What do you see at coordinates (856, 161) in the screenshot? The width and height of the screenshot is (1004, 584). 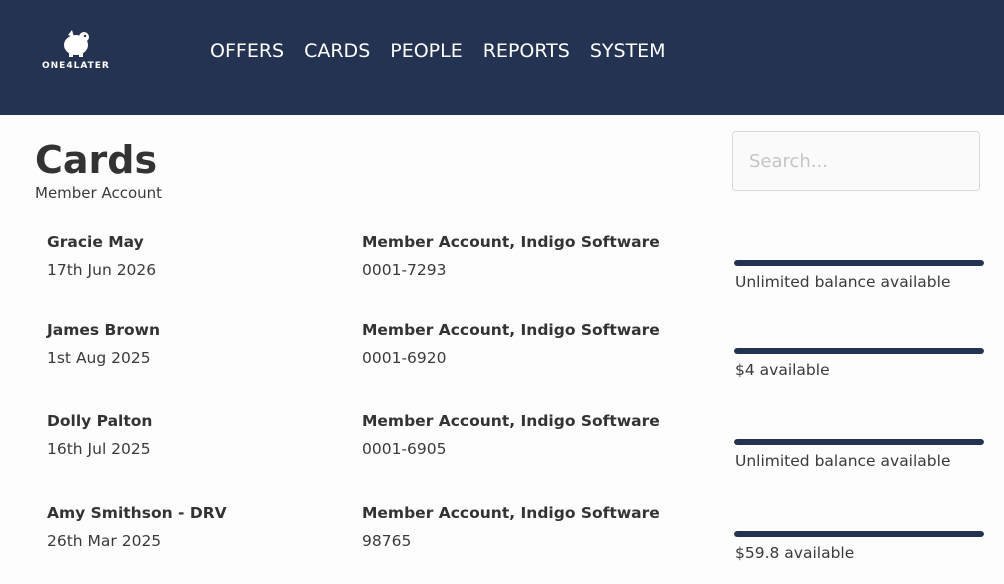 I see `search-input` at bounding box center [856, 161].